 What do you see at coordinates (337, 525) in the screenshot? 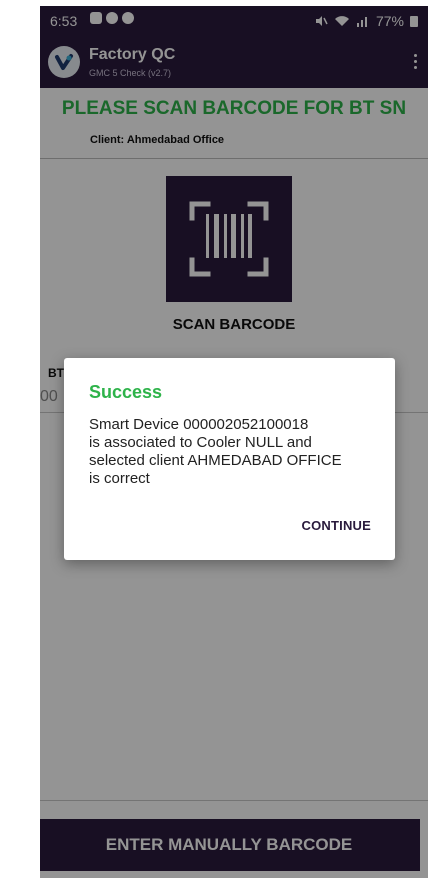
I see `continue-button: CONTINUE` at bounding box center [337, 525].